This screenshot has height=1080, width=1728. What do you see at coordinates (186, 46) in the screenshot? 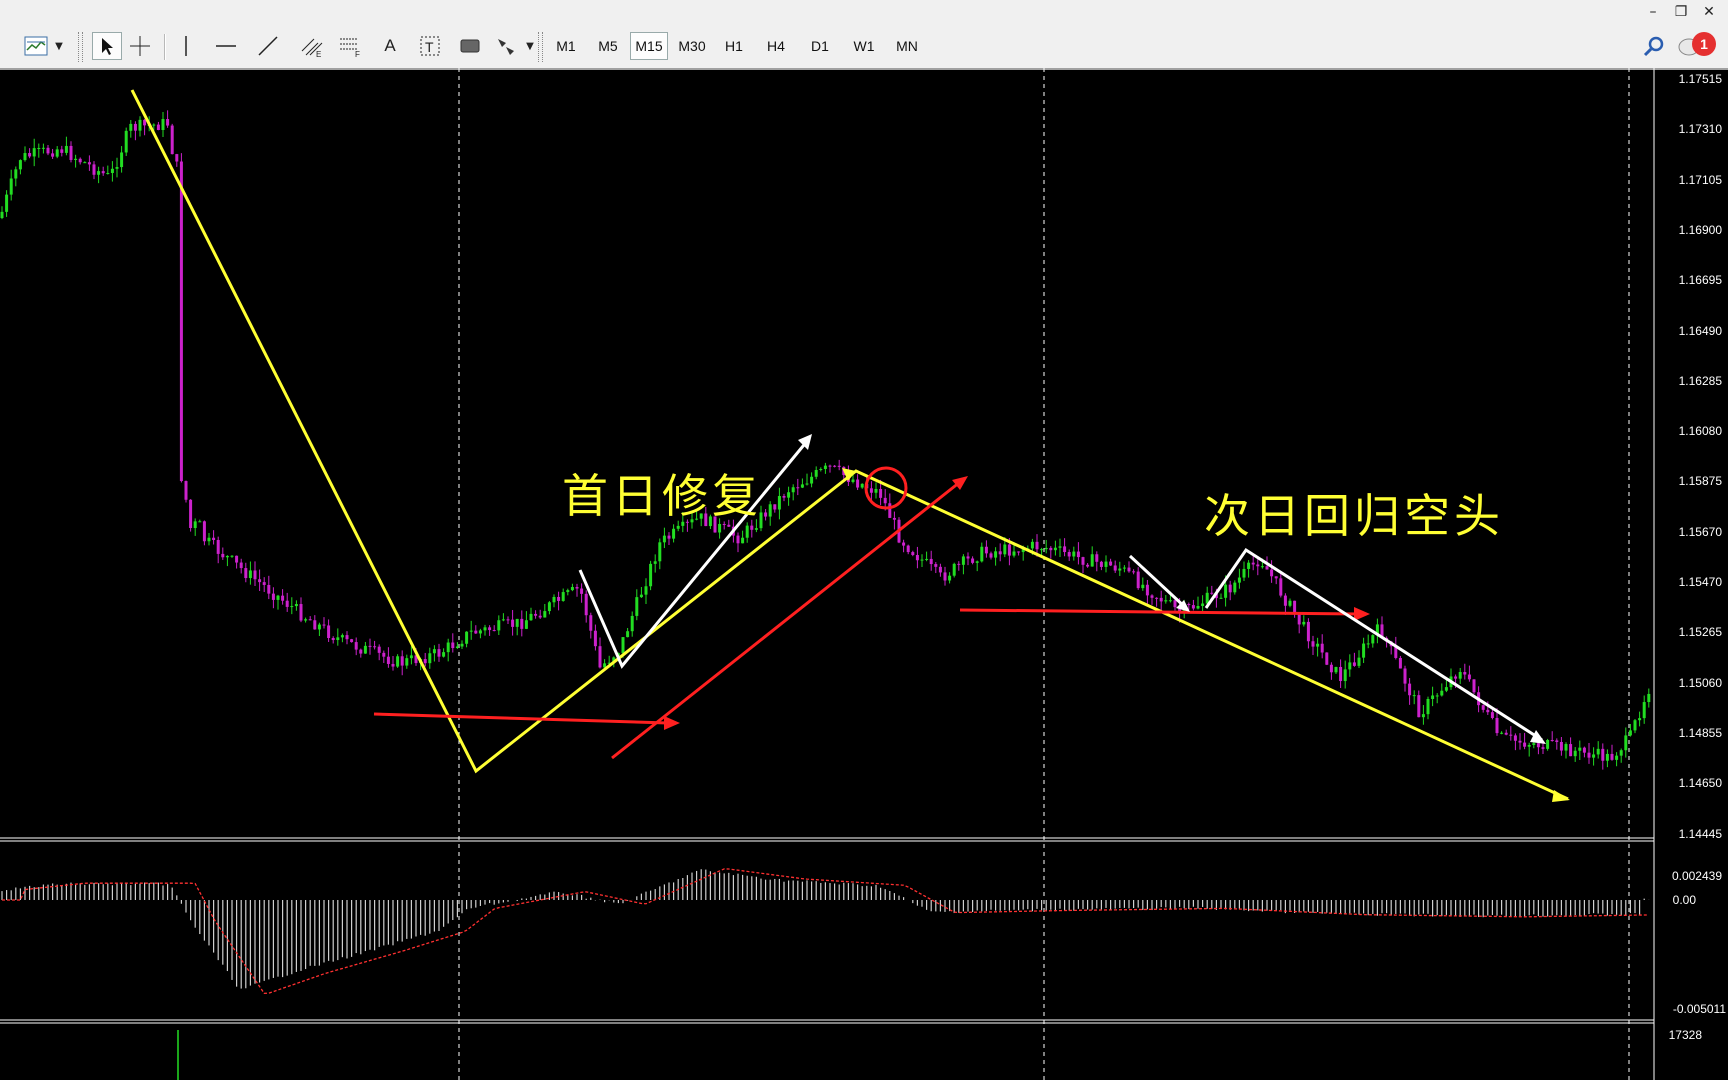
I see `vertical-line-icon` at bounding box center [186, 46].